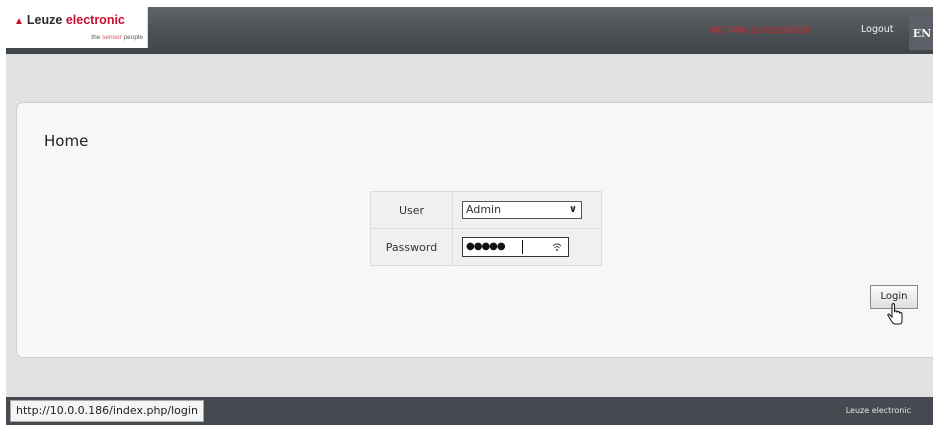  Describe the element at coordinates (515, 247) in the screenshot. I see `password-input: ●●●●●` at that location.